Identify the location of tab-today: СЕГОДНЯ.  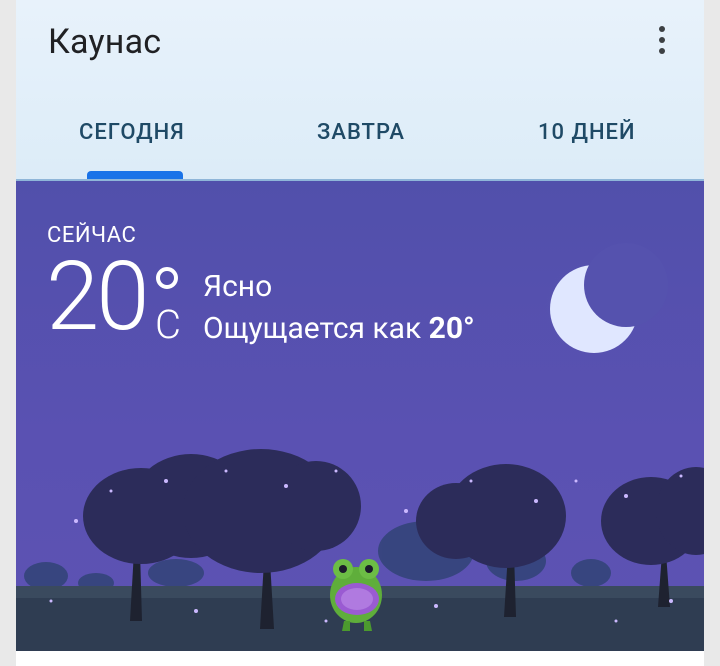
(132, 132).